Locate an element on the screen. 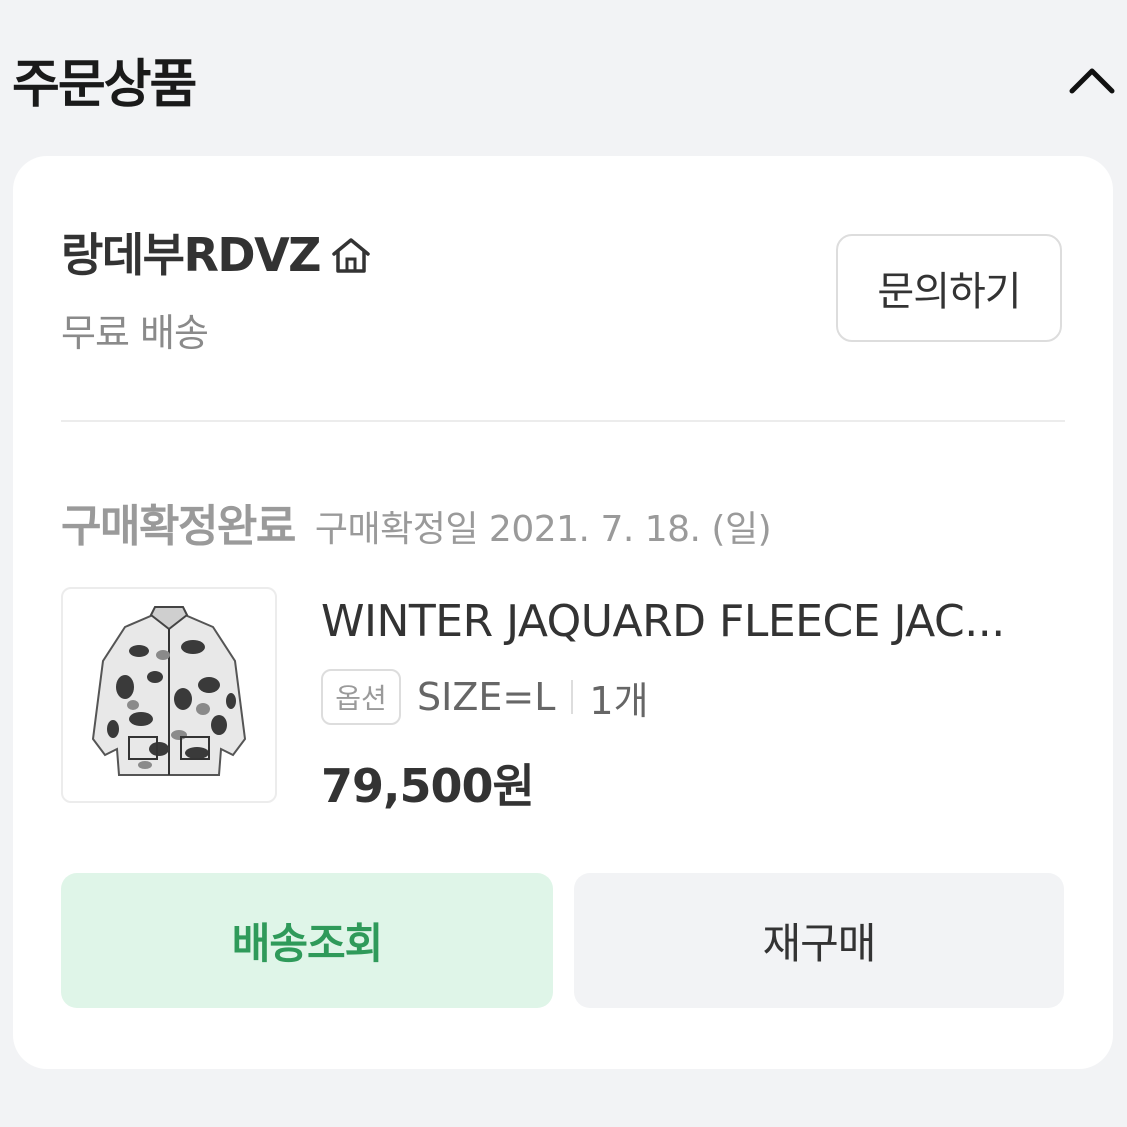 The height and width of the screenshot is (1127, 1127). collapse-button is located at coordinates (1092, 80).